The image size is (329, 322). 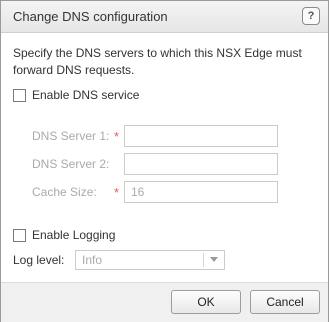 I want to click on dns-server-2-label: DNS Server 2:, so click(x=71, y=164).